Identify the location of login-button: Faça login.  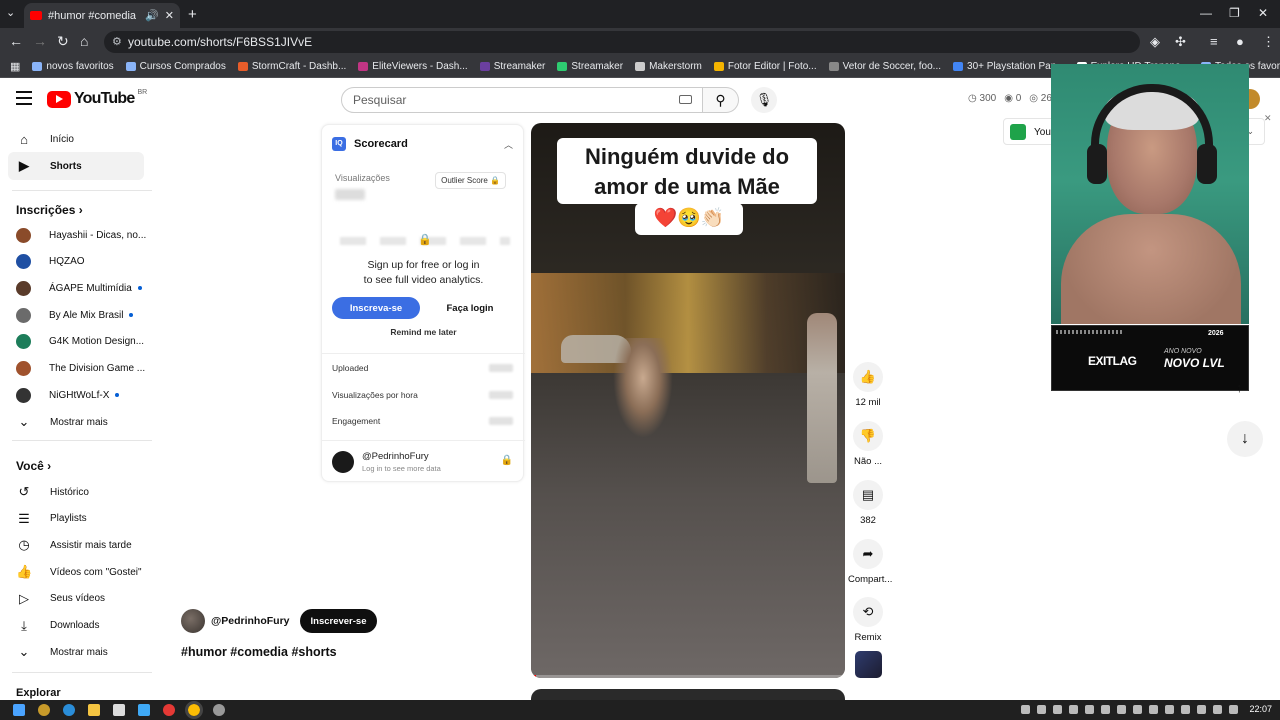
(470, 308).